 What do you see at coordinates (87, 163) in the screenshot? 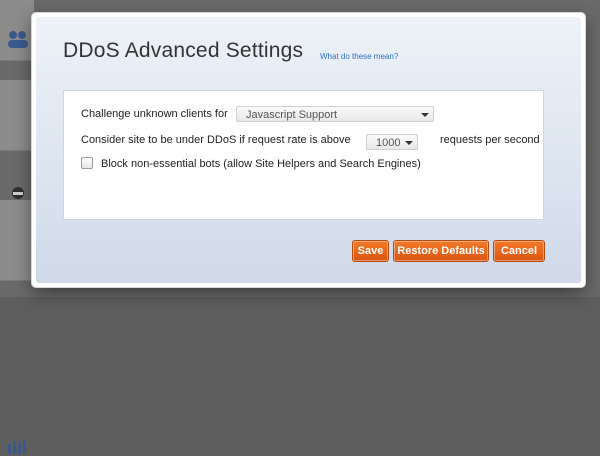
I see `block-bots-checkbox` at bounding box center [87, 163].